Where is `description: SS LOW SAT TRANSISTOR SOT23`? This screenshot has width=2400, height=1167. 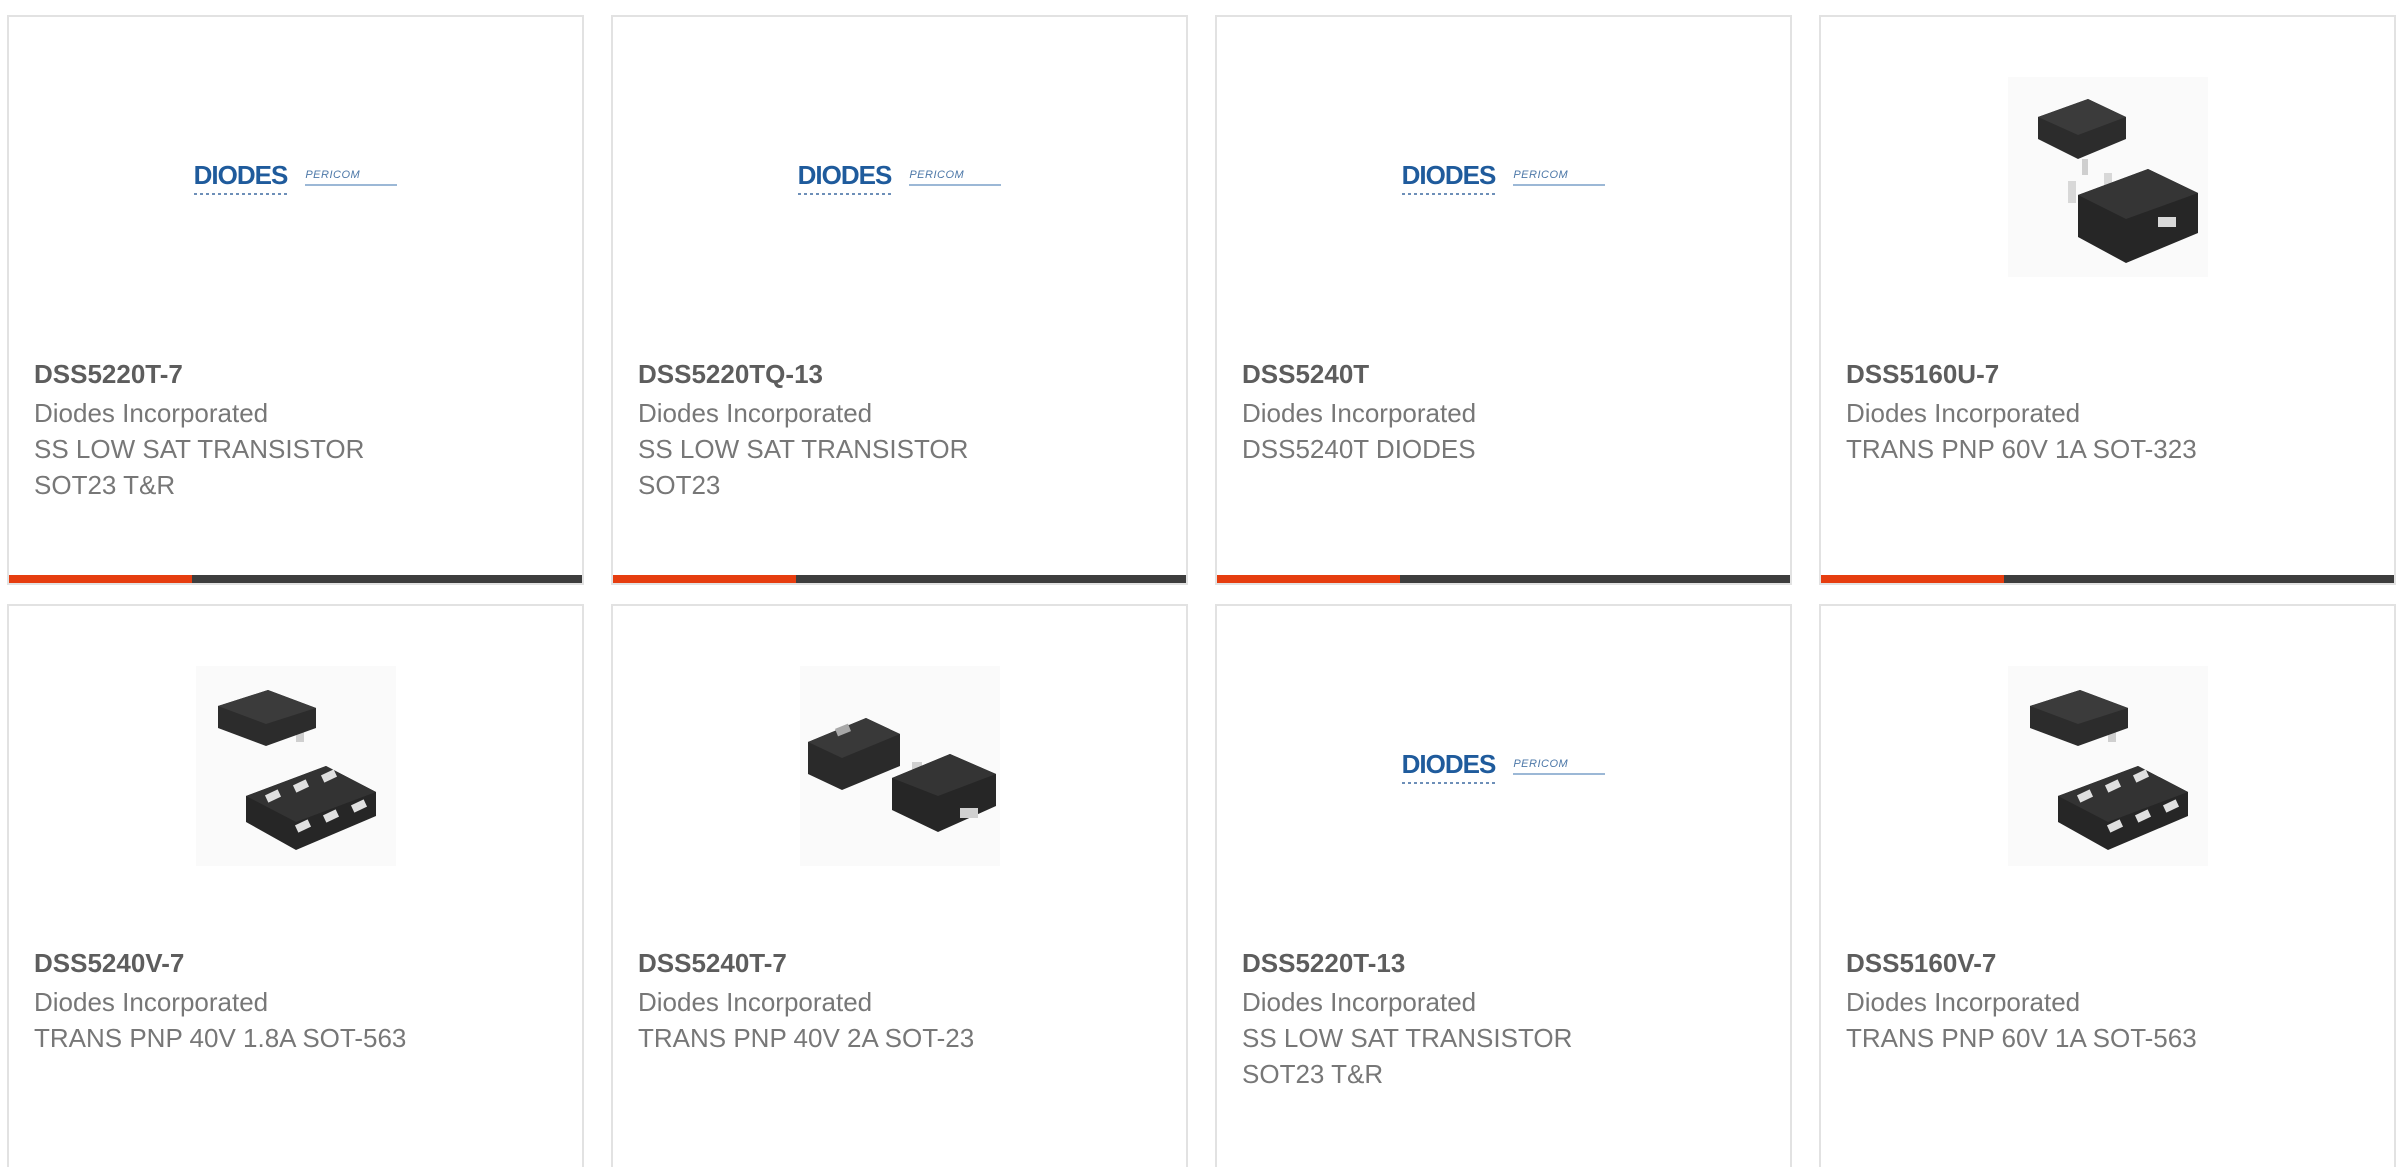 description: SS LOW SAT TRANSISTOR SOT23 is located at coordinates (803, 467).